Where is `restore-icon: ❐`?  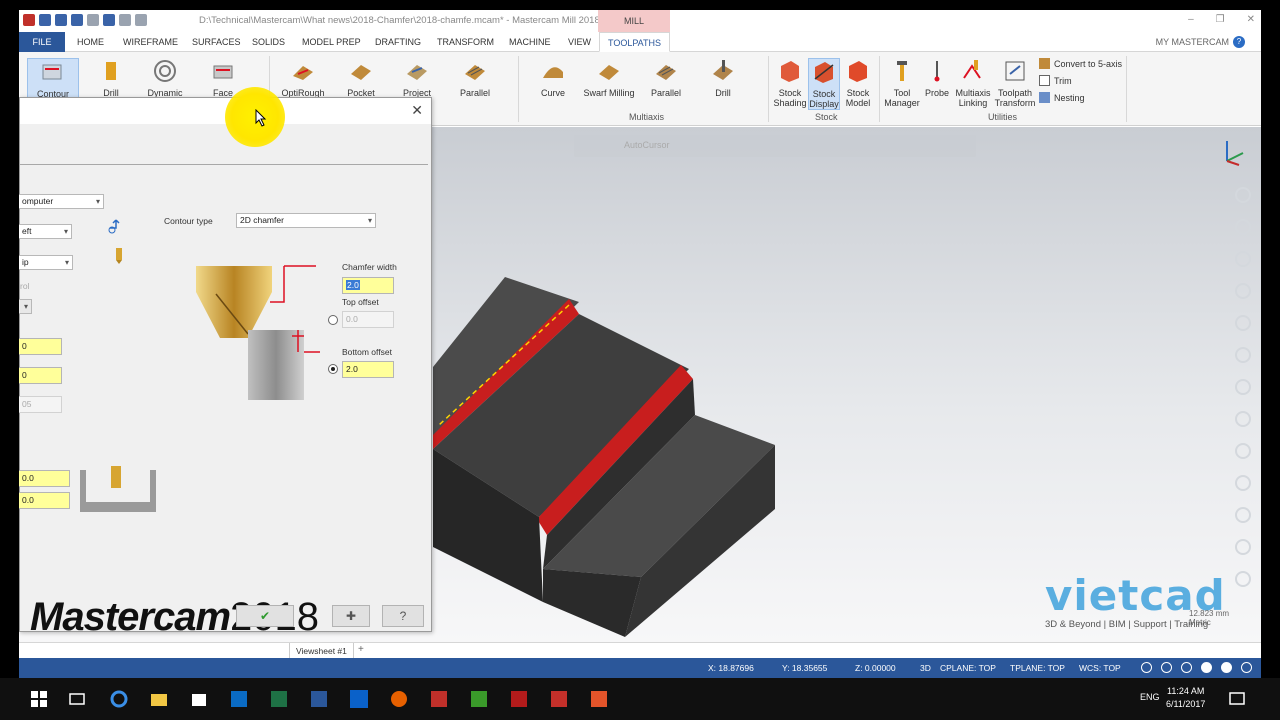
restore-icon: ❐ is located at coordinates (1220, 19).